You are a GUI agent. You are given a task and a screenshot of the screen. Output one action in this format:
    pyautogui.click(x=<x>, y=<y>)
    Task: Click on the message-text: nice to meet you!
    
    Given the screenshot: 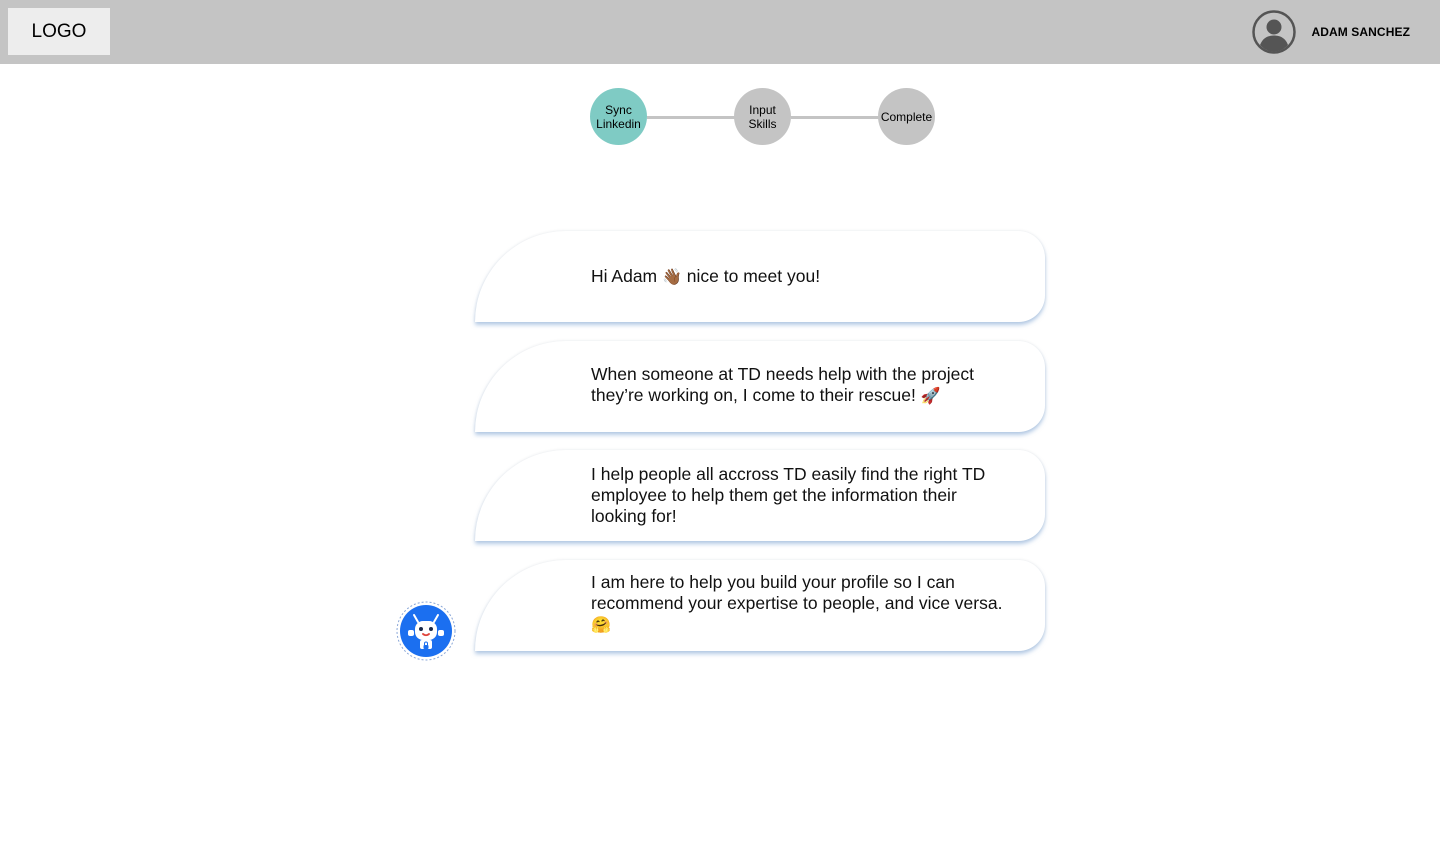 What is the action you would take?
    pyautogui.click(x=751, y=276)
    